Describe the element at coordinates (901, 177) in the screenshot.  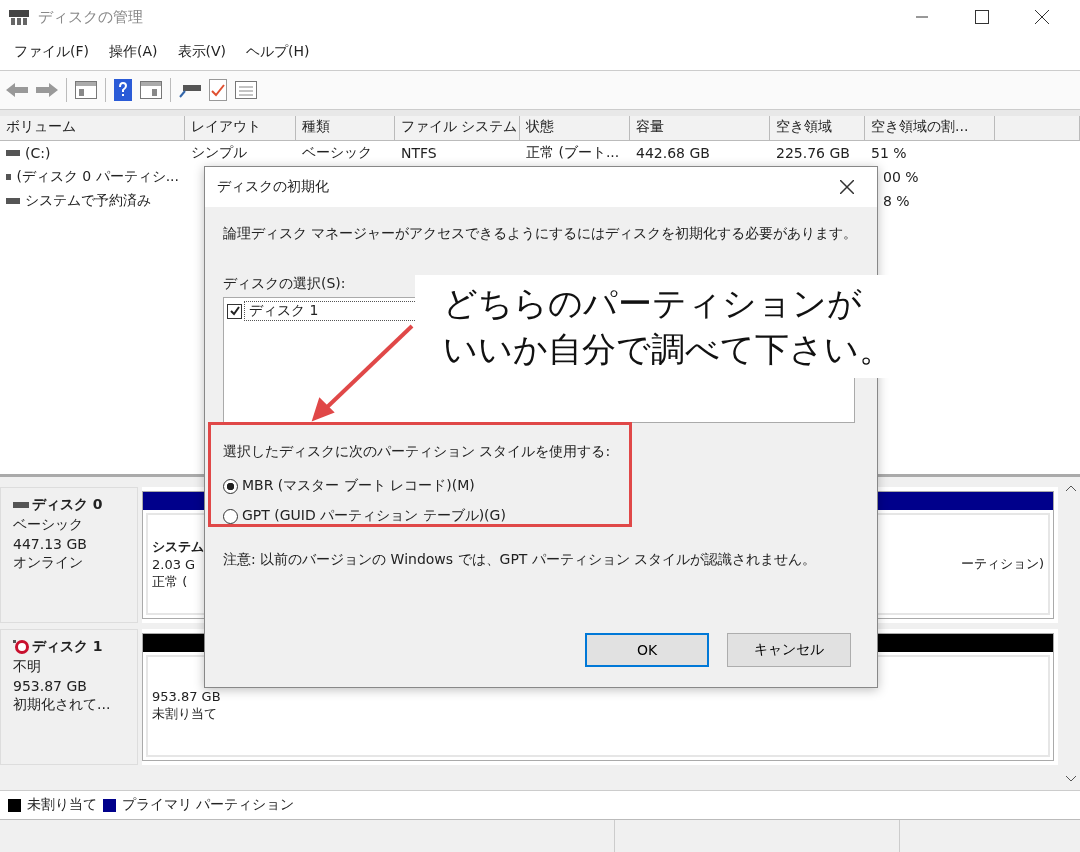
I see `table-cell: 00 %` at that location.